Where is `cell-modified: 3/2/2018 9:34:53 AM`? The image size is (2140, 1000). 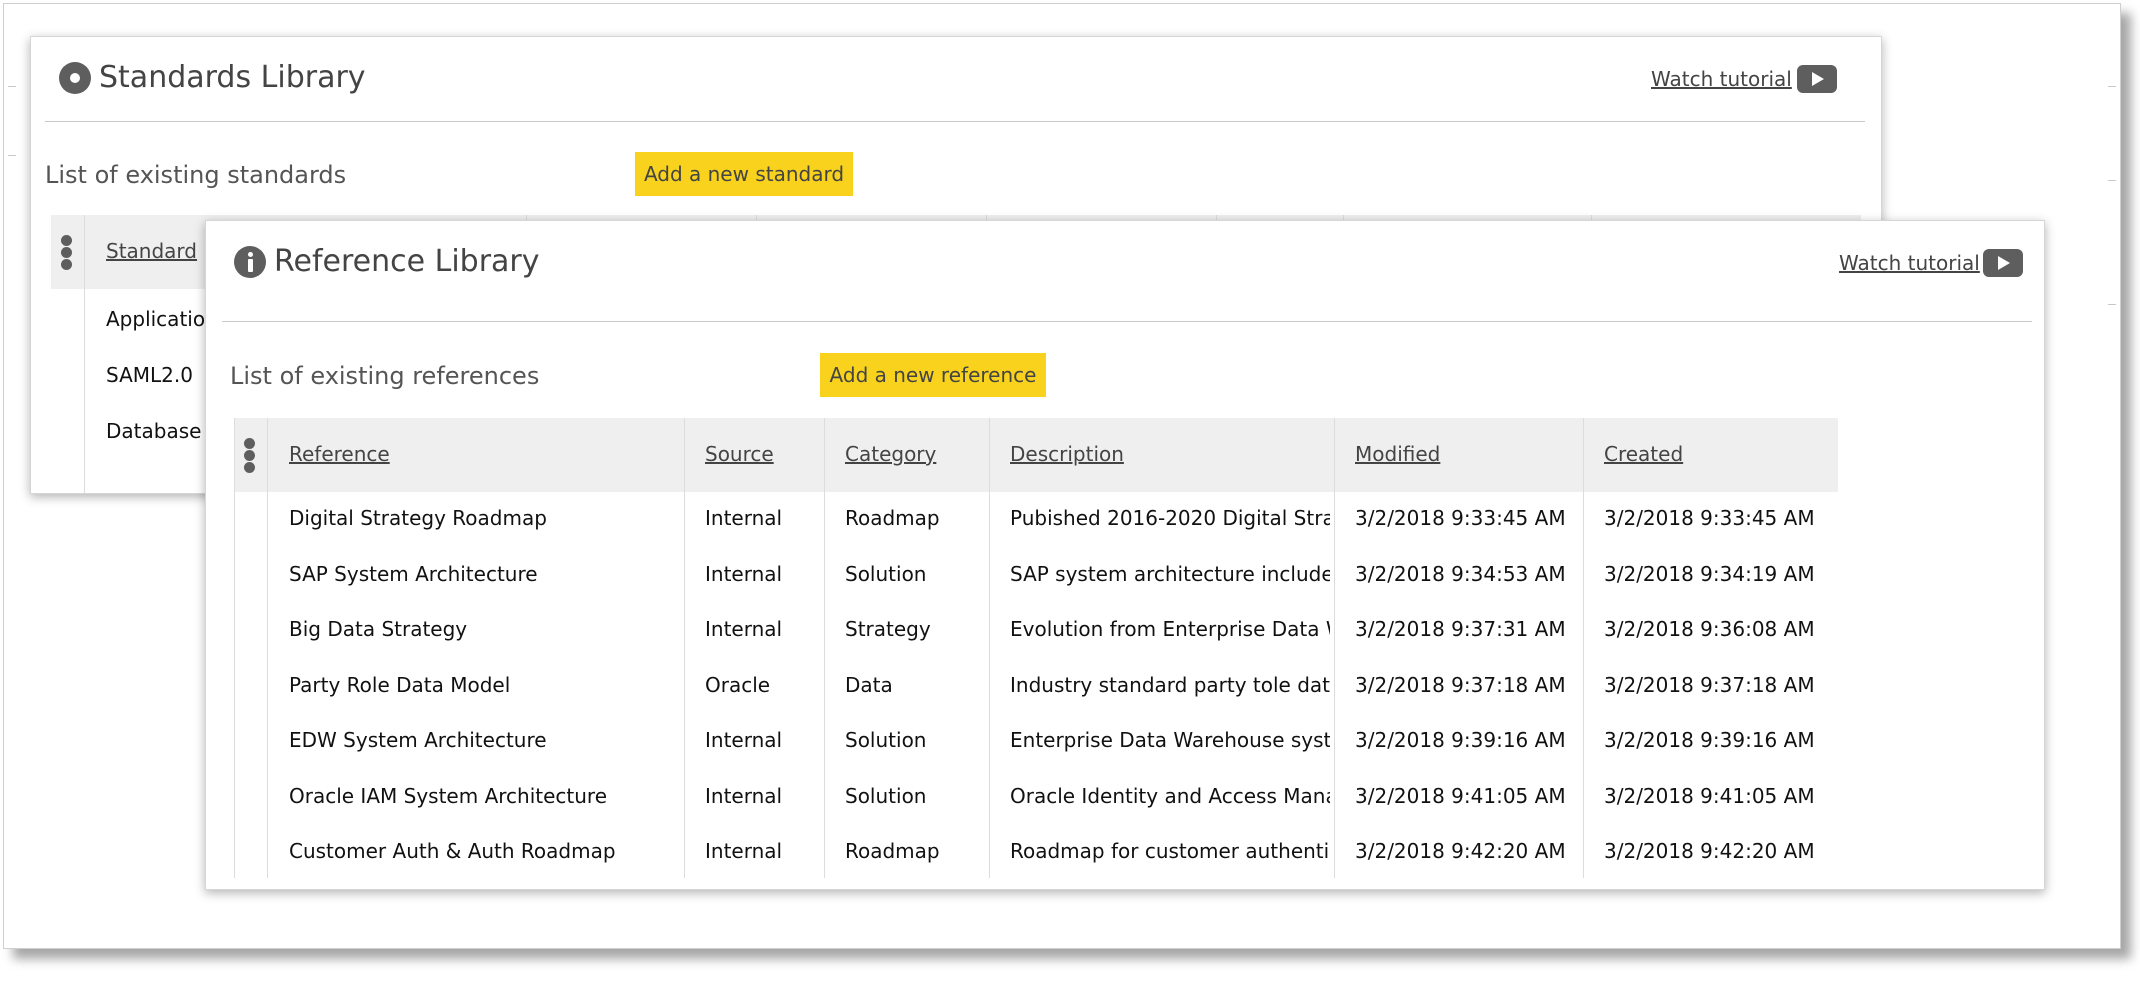 cell-modified: 3/2/2018 9:34:53 AM is located at coordinates (1460, 573).